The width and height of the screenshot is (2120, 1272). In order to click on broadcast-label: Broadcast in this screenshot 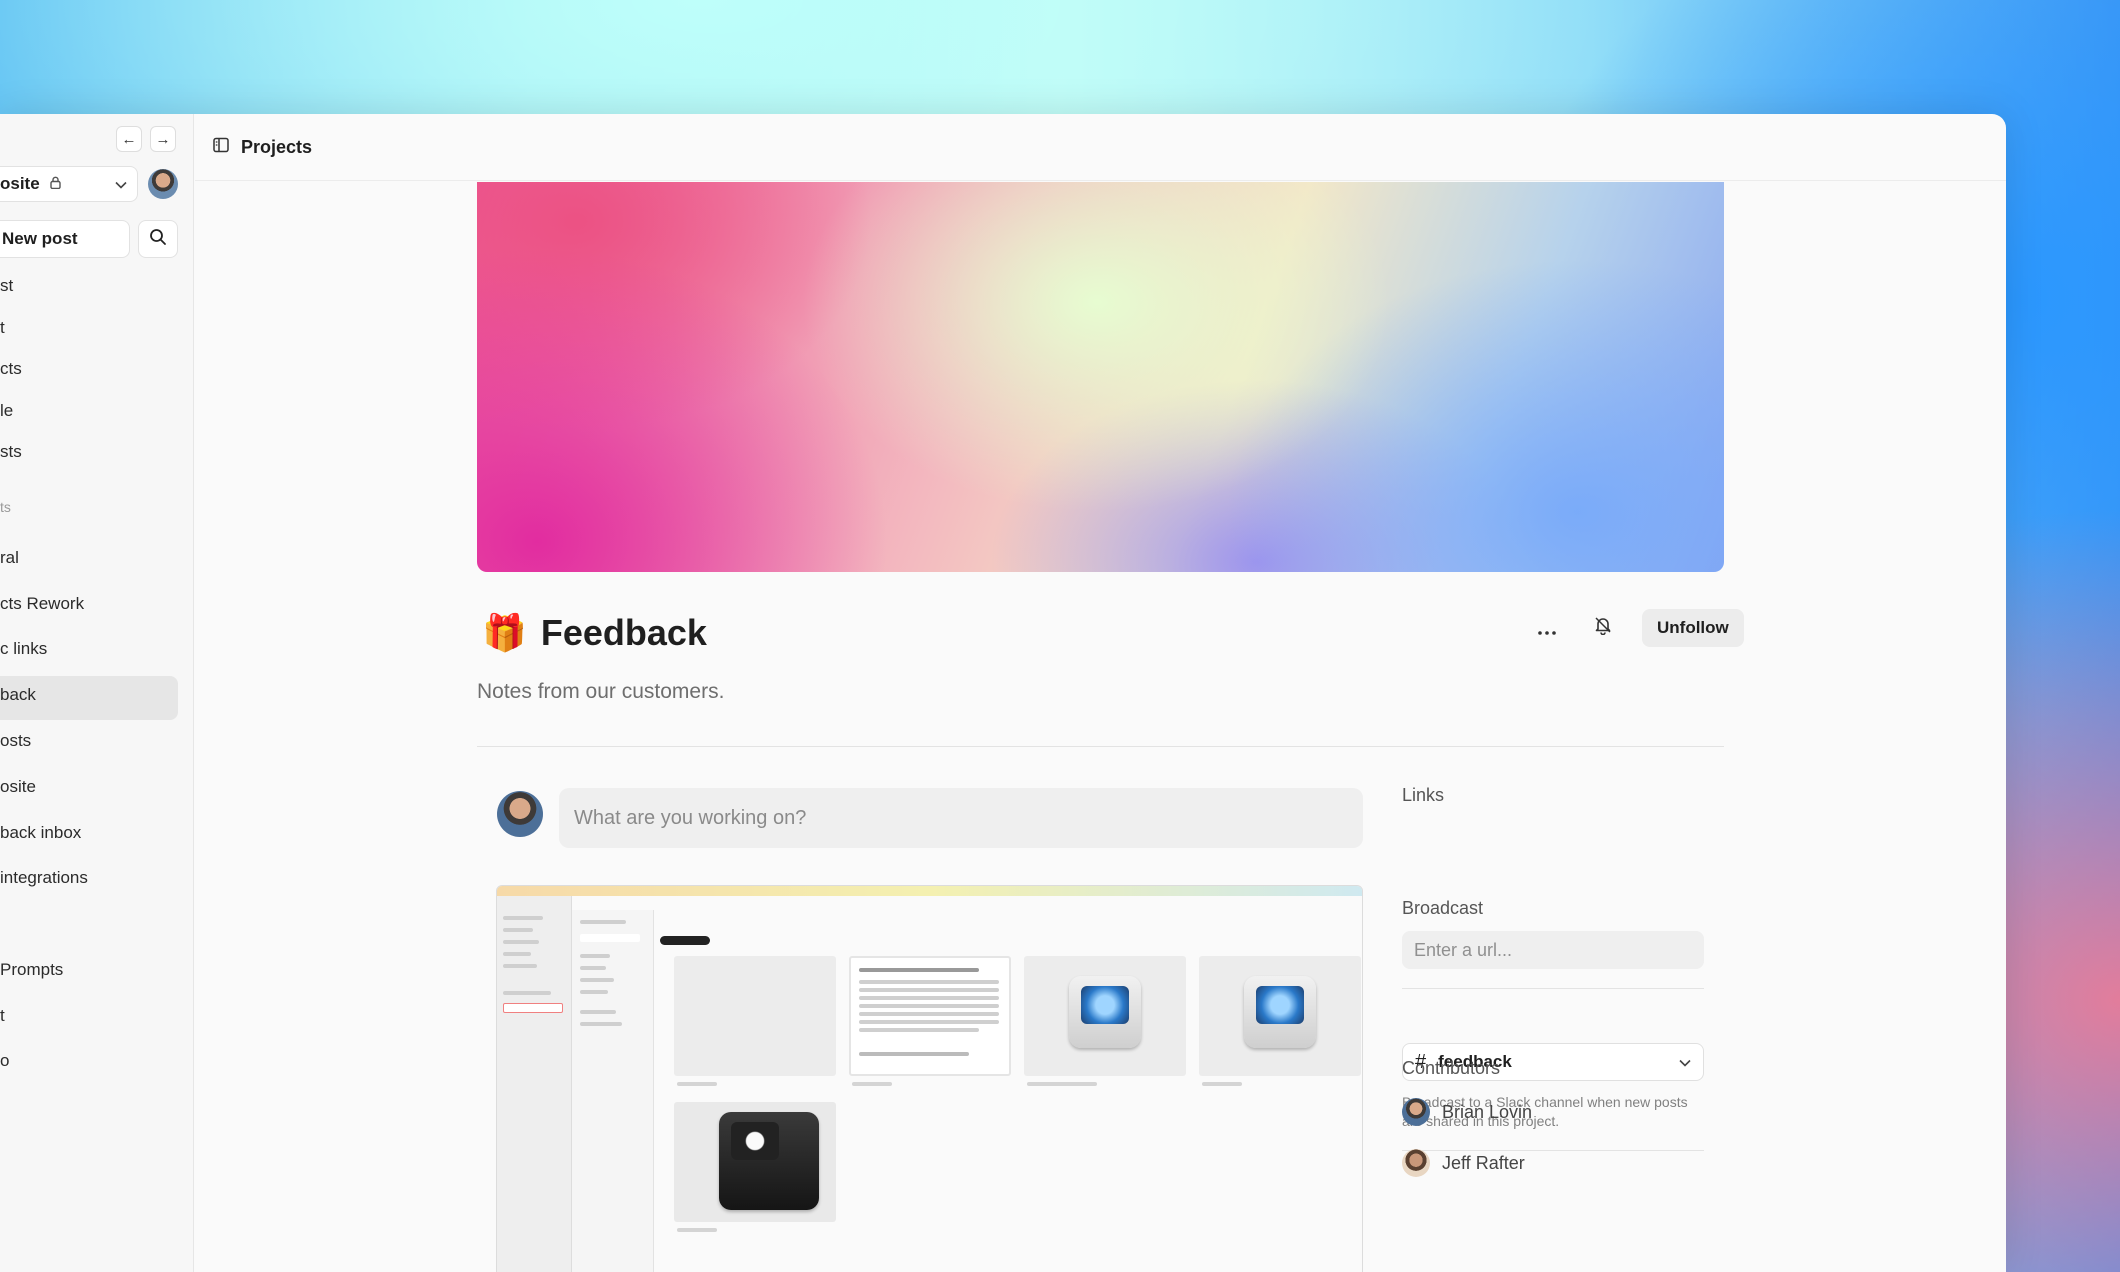, I will do `click(1443, 908)`.